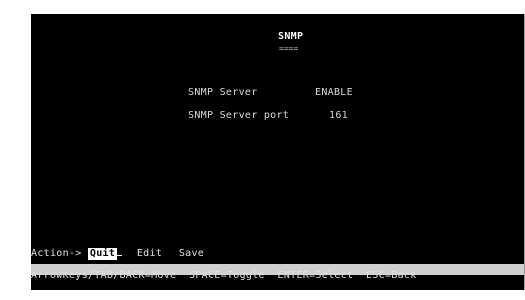 The image size is (525, 300). What do you see at coordinates (191, 254) in the screenshot?
I see `save-button: Save` at bounding box center [191, 254].